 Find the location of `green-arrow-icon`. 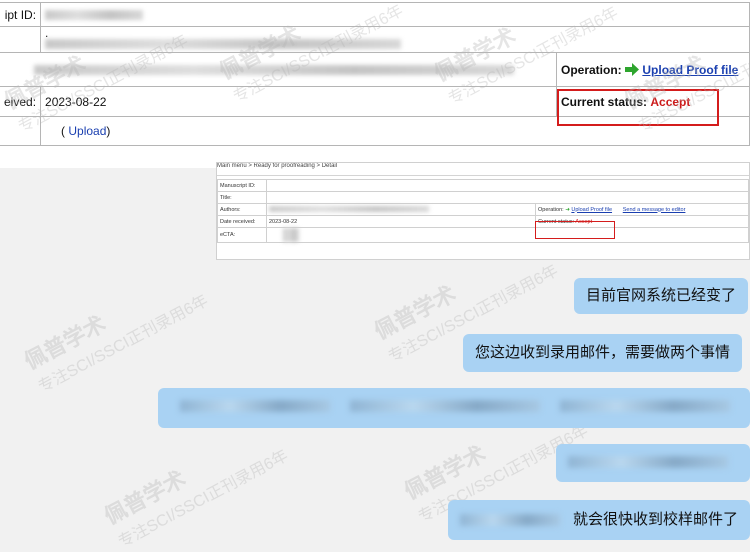

green-arrow-icon is located at coordinates (632, 69).